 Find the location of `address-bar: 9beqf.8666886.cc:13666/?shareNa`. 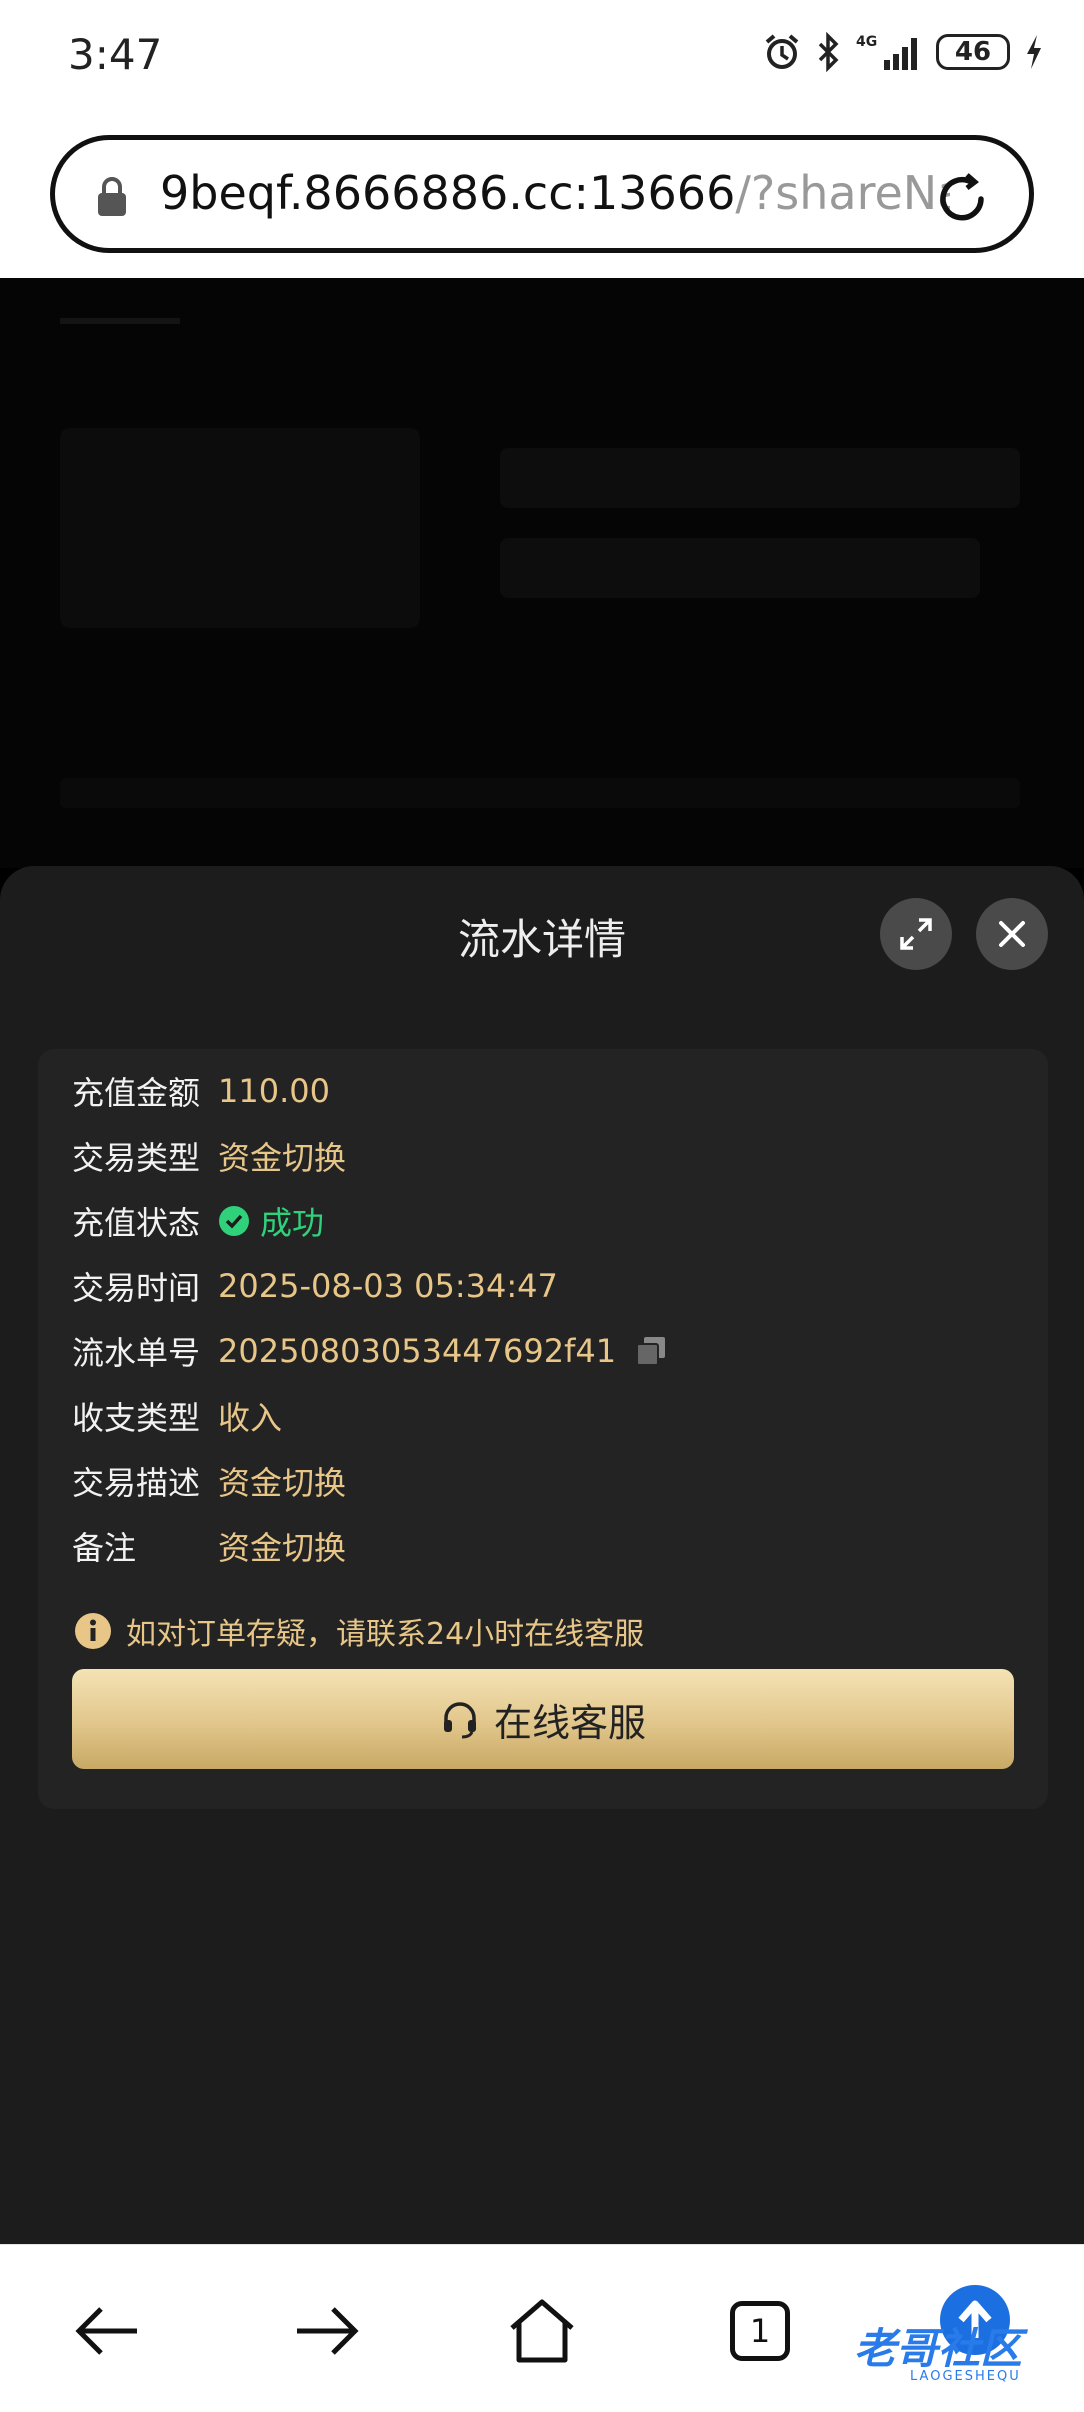

address-bar: 9beqf.8666886.cc:13666/?shareNa is located at coordinates (542, 194).